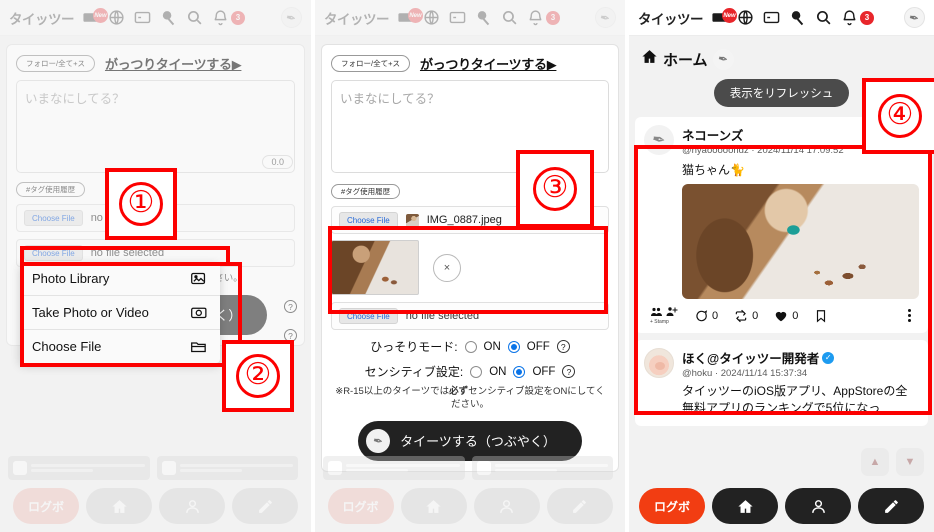  I want to click on sensitive-note: ※R-15以上のタイーツでは必ずセンシティブ設定をONにしてください。, so click(470, 399).